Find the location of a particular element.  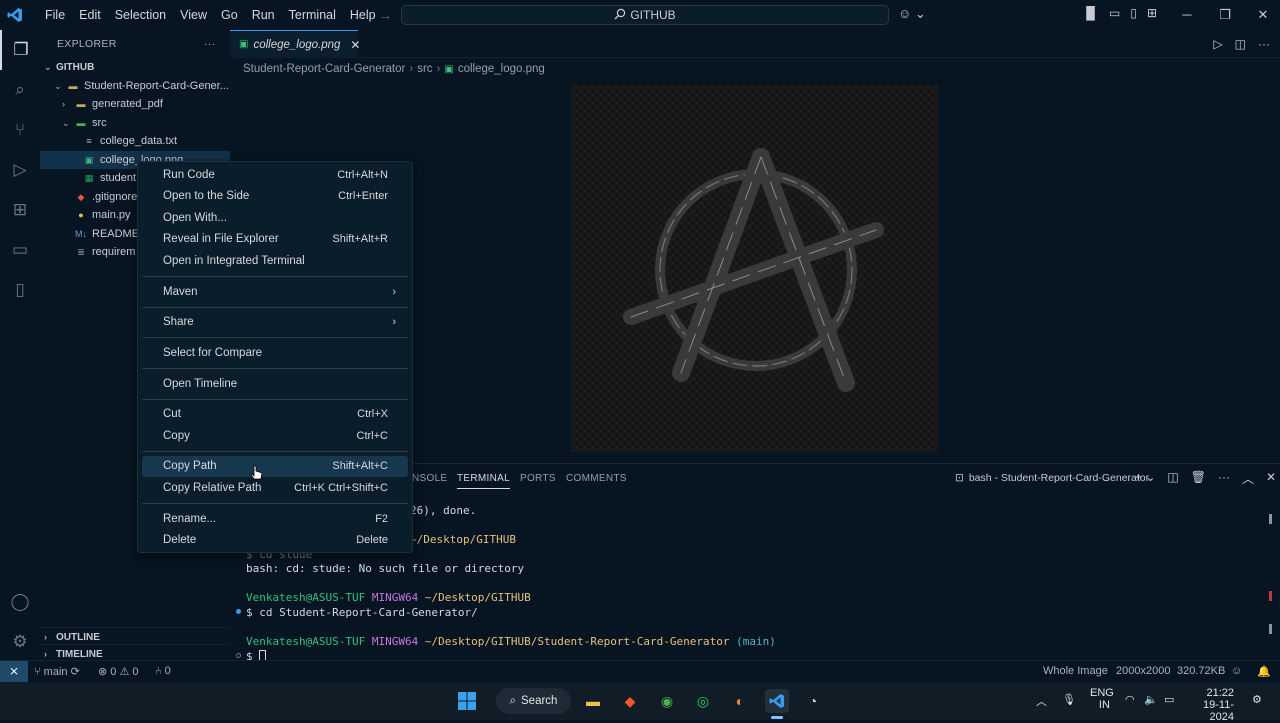

source-control-icon: ⑂ is located at coordinates (20, 130).